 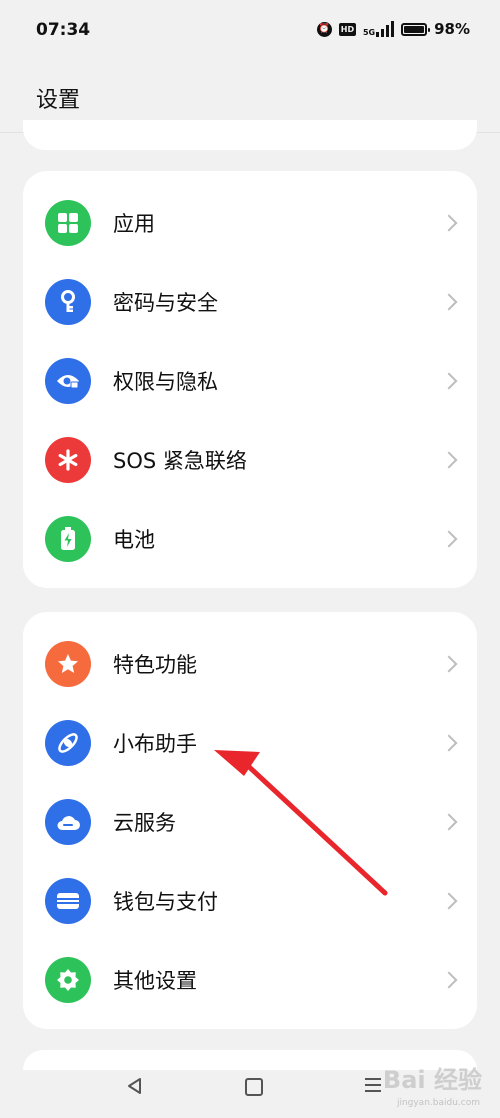 What do you see at coordinates (378, 29) in the screenshot?
I see `signal-icon: 5G` at bounding box center [378, 29].